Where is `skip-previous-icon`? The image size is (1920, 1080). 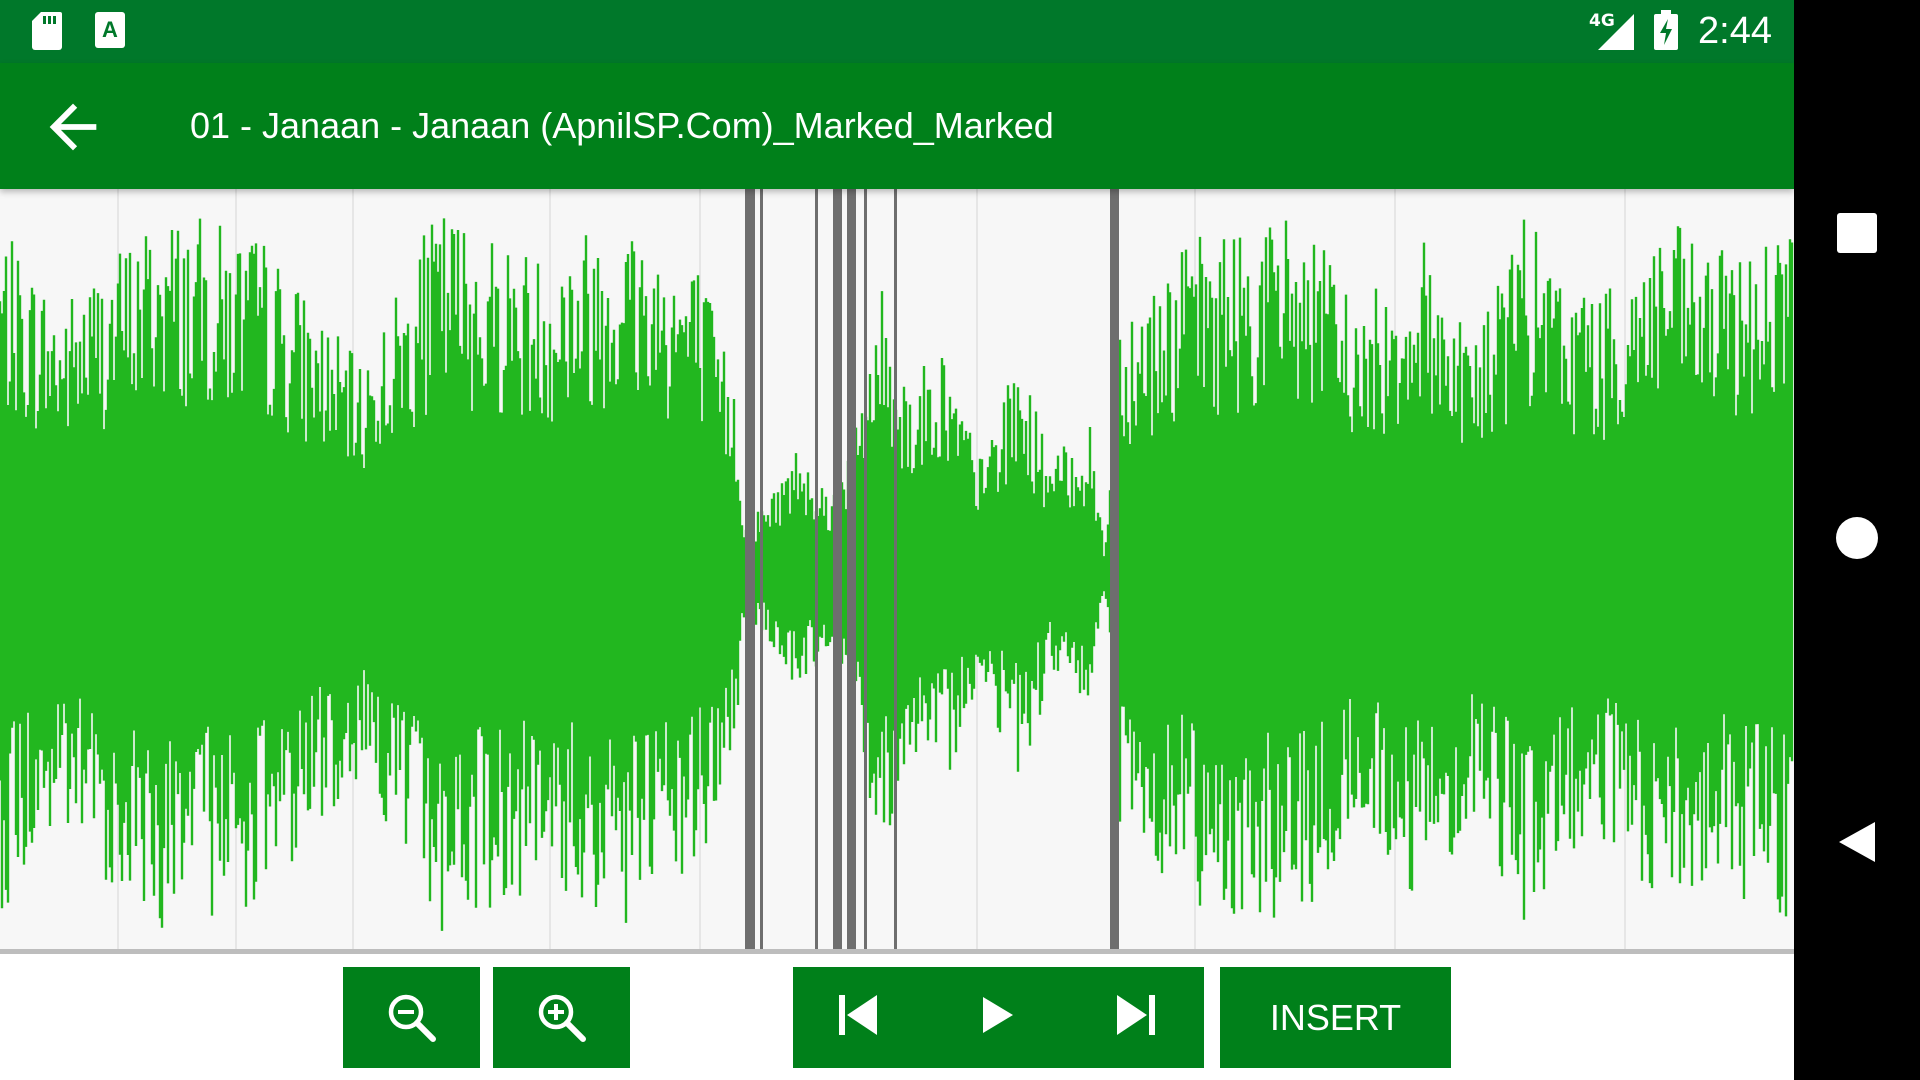 skip-previous-icon is located at coordinates (858, 1017).